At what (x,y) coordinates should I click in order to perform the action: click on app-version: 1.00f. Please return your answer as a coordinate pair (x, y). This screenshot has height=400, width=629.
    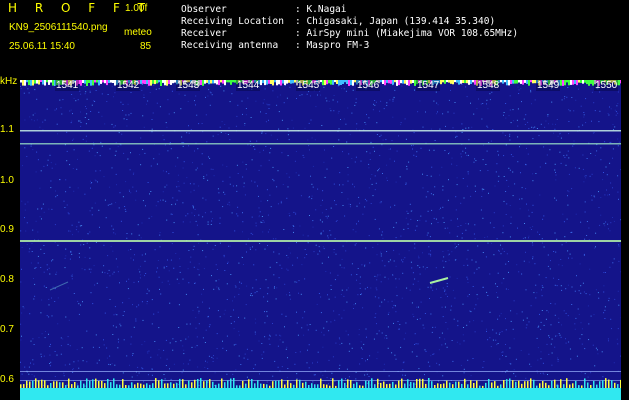
    Looking at the image, I should click on (136, 8).